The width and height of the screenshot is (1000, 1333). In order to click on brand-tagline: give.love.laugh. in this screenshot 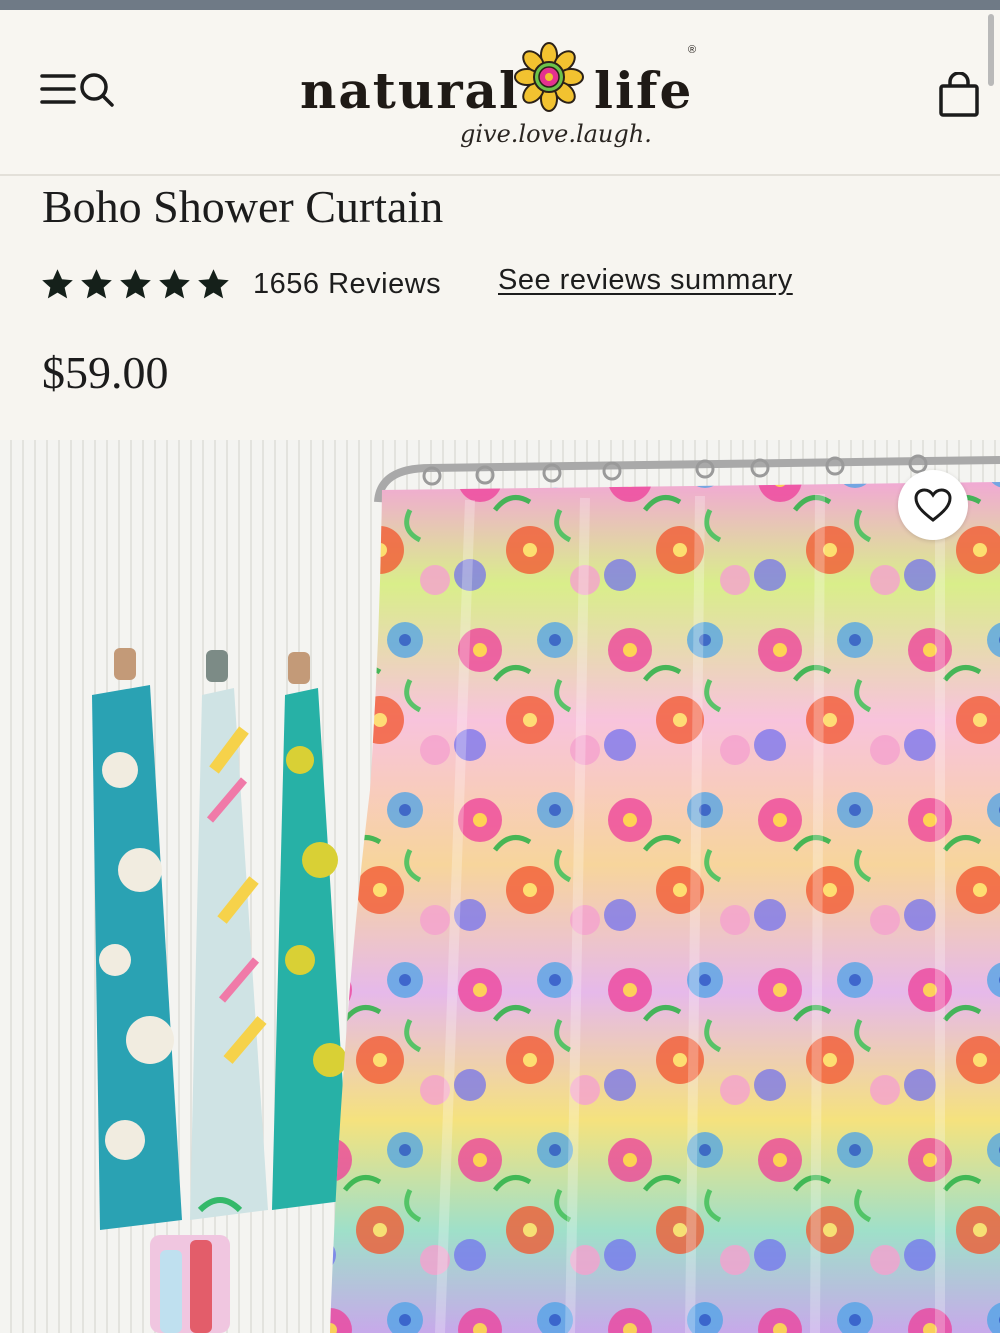, I will do `click(556, 134)`.